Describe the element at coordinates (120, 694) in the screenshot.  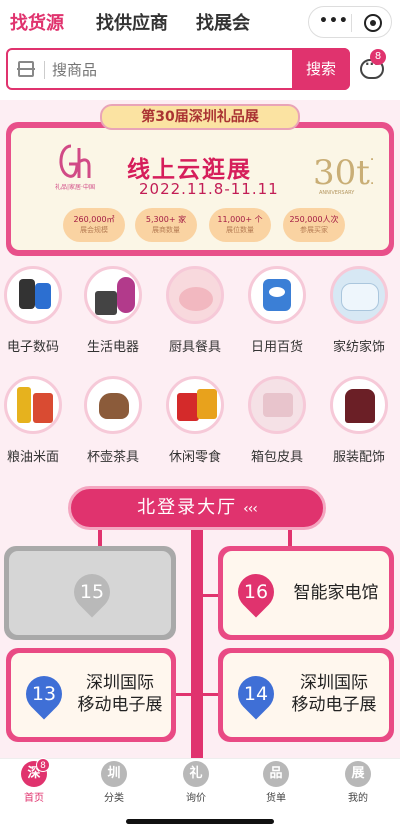
I see `booth-name: 深圳国际 移动电子展` at that location.